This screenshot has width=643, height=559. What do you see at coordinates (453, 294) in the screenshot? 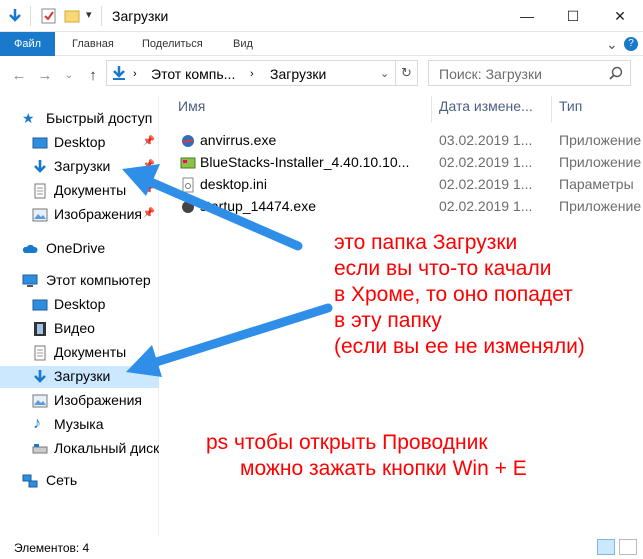
I see `annotation-line: в Хроме, то оно попадет` at bounding box center [453, 294].